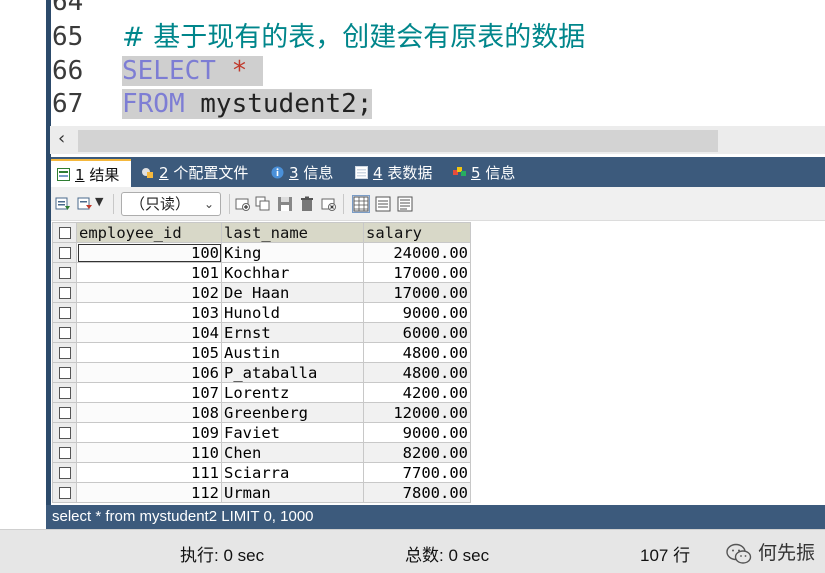 The height and width of the screenshot is (573, 825). What do you see at coordinates (149, 472) in the screenshot?
I see `cell-employee-id: 111` at bounding box center [149, 472].